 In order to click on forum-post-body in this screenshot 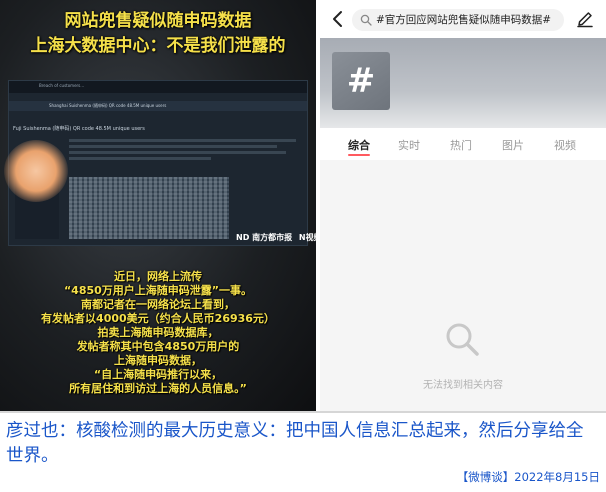, I will do `click(187, 154)`.